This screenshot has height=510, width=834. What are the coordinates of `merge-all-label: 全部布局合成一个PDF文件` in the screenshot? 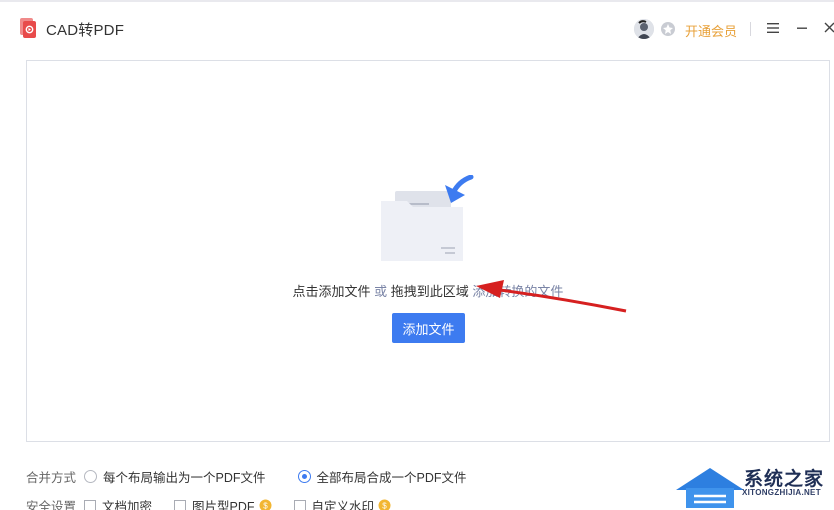 It's located at (391, 478).